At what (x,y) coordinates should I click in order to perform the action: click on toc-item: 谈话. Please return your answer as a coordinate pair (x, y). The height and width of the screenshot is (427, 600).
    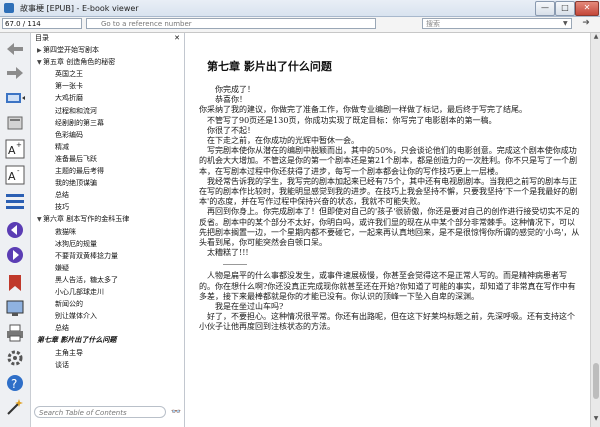
    Looking at the image, I should click on (62, 365).